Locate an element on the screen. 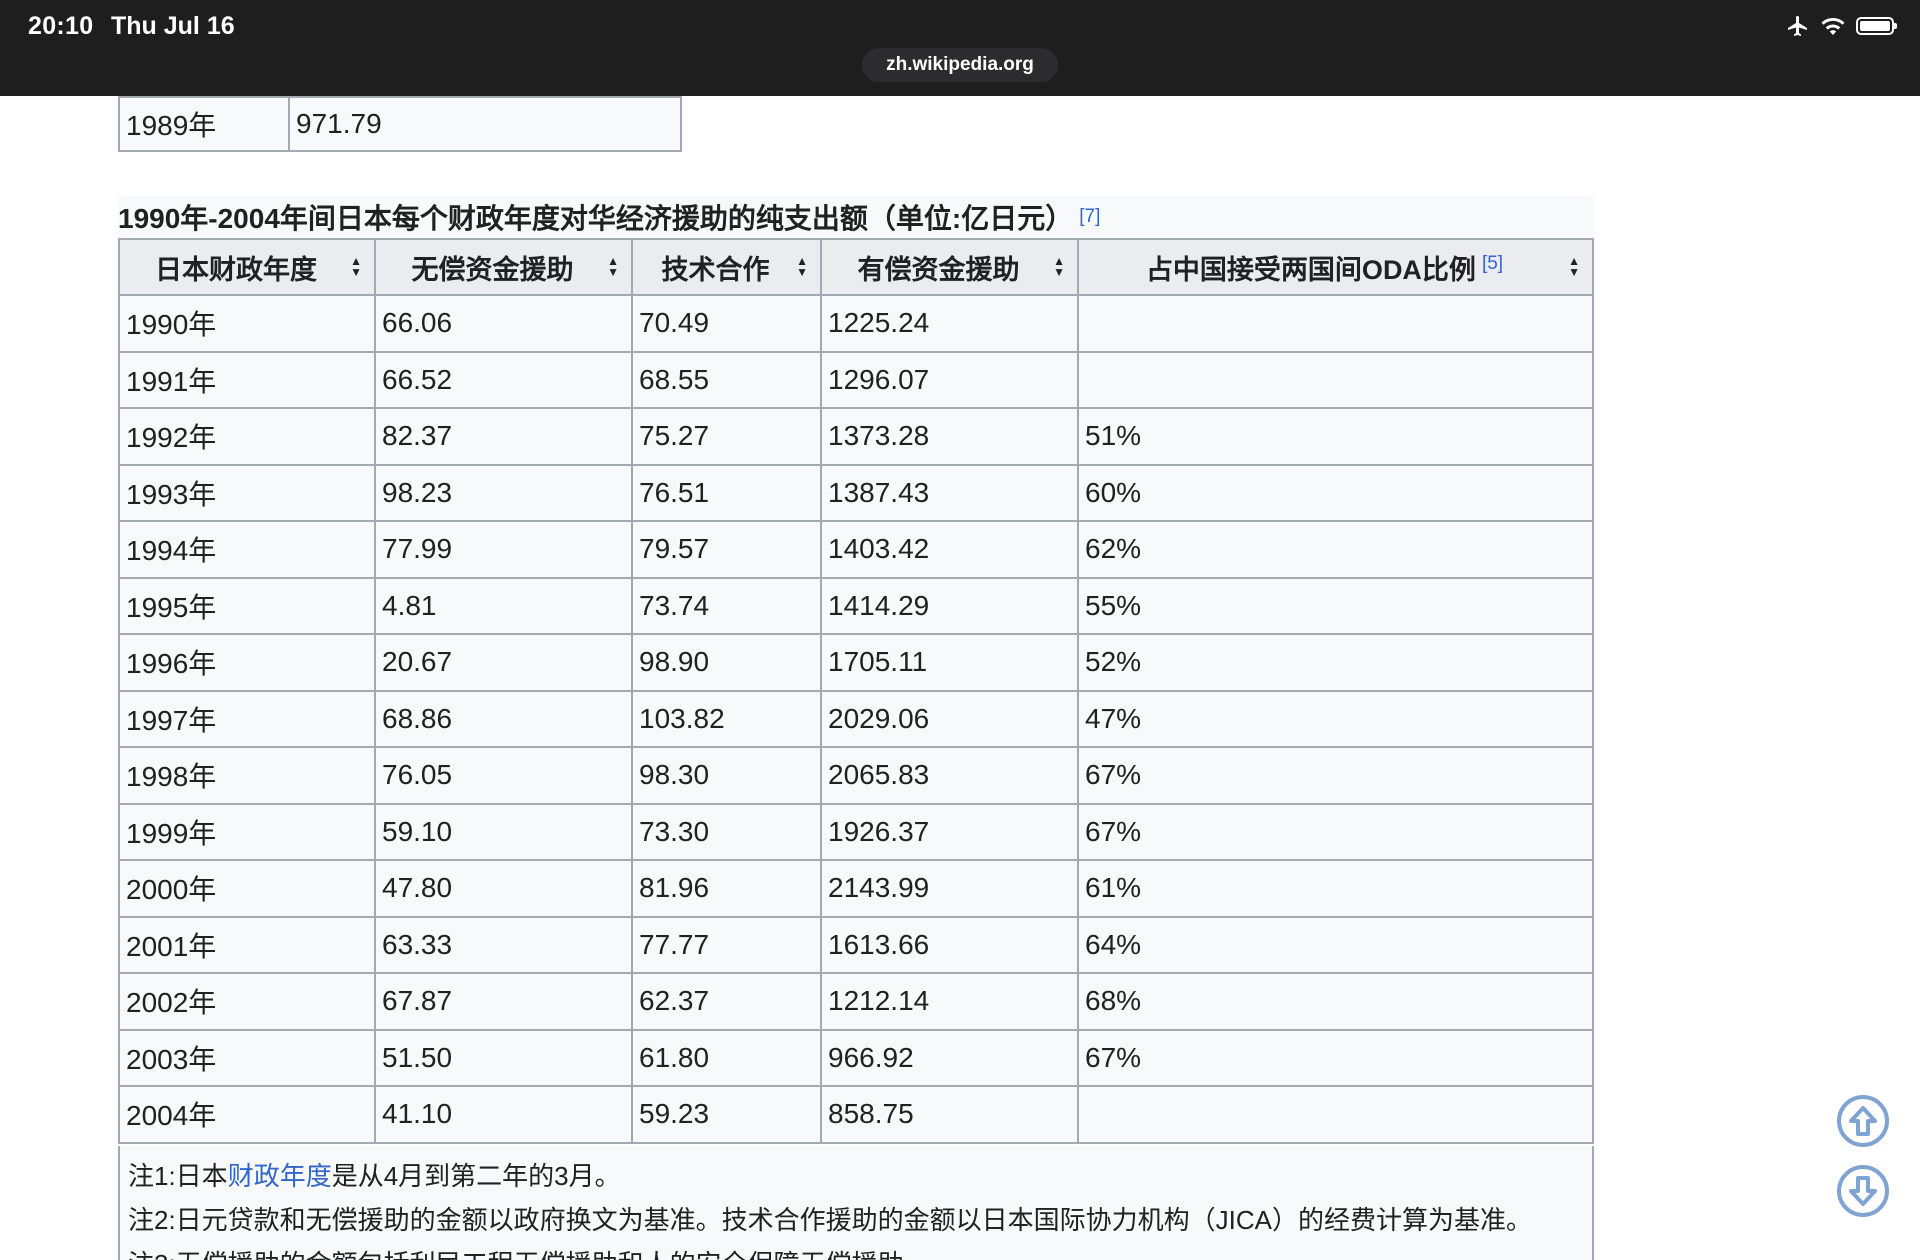 This screenshot has height=1260, width=1920. table-row: 2004年 41.10 59.23 858.75 is located at coordinates (856, 1114).